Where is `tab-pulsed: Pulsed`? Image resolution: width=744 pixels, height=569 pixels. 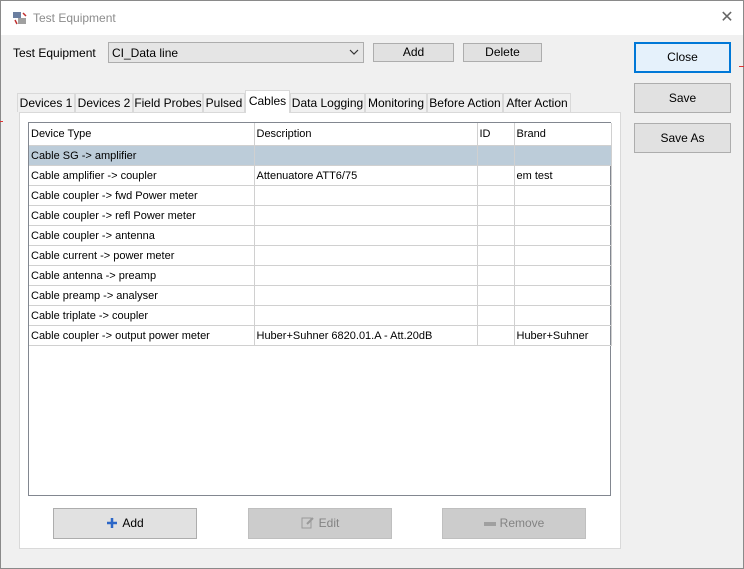 tab-pulsed: Pulsed is located at coordinates (224, 102).